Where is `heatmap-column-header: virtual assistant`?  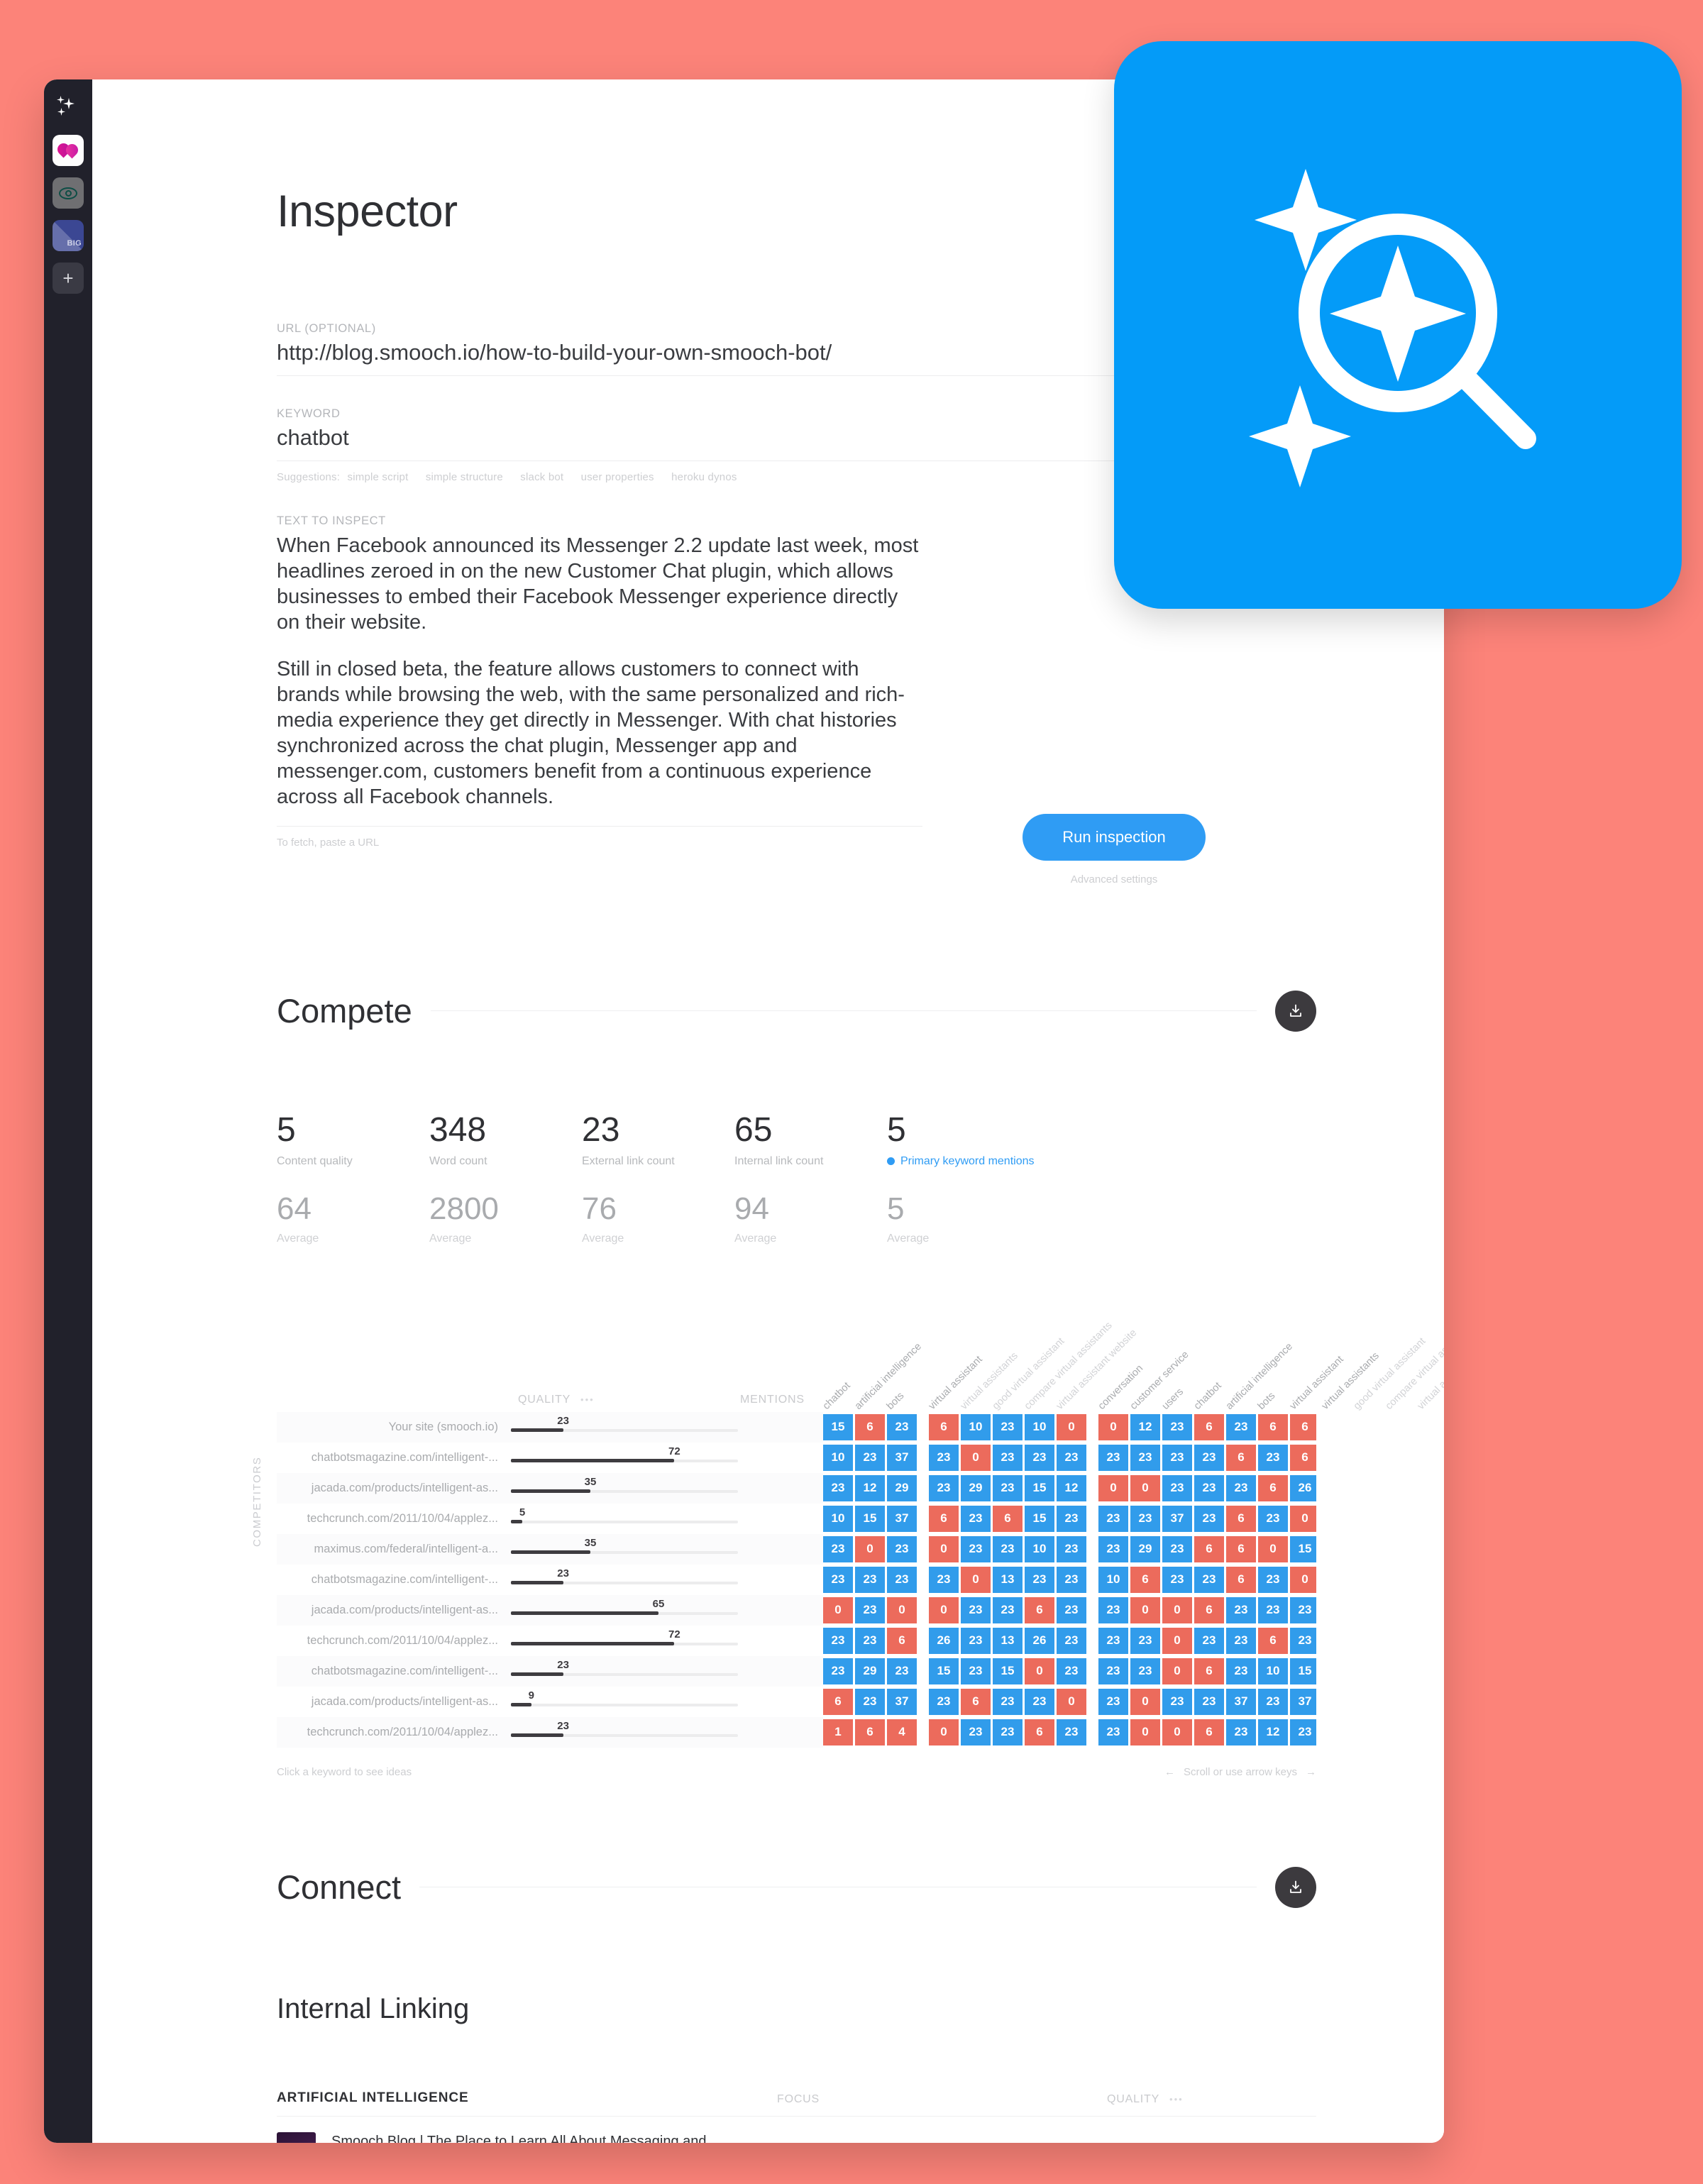 heatmap-column-header: virtual assistant is located at coordinates (1317, 1383).